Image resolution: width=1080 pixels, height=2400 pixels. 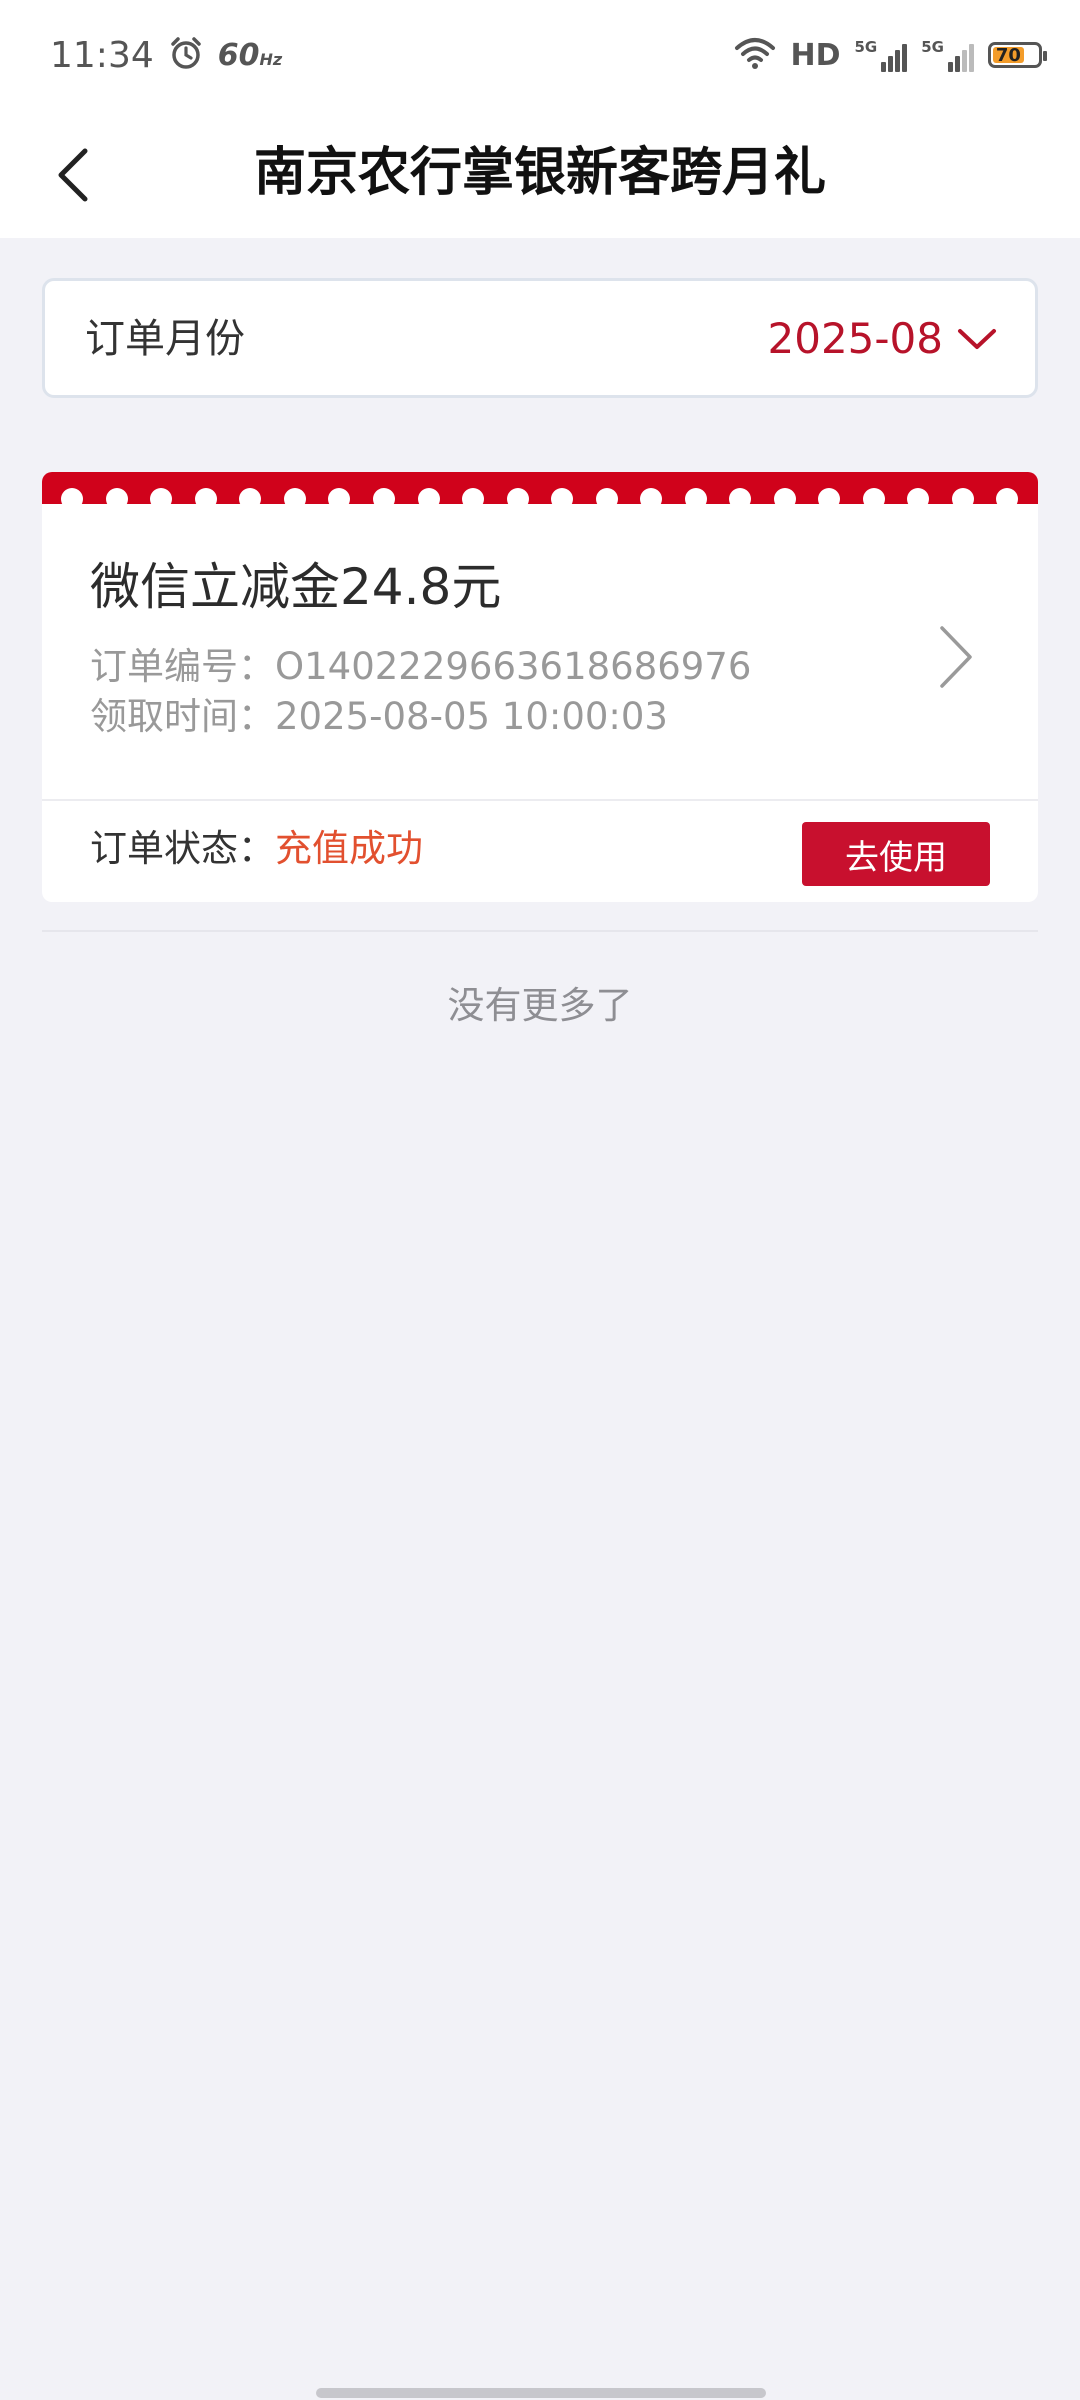 What do you see at coordinates (896, 854) in the screenshot?
I see `use-button: 去使用` at bounding box center [896, 854].